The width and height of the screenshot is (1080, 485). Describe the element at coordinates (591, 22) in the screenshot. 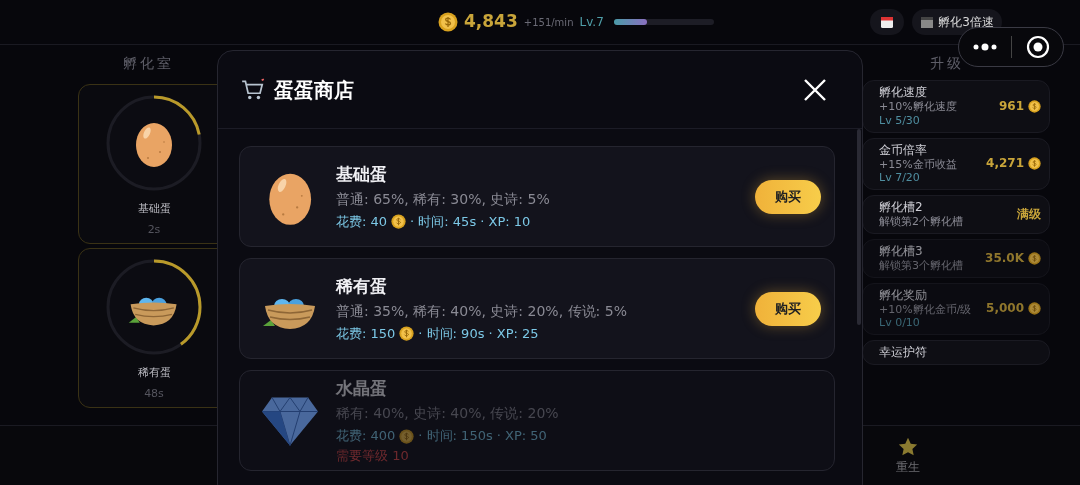

I see `player-level: Lv.7` at that location.